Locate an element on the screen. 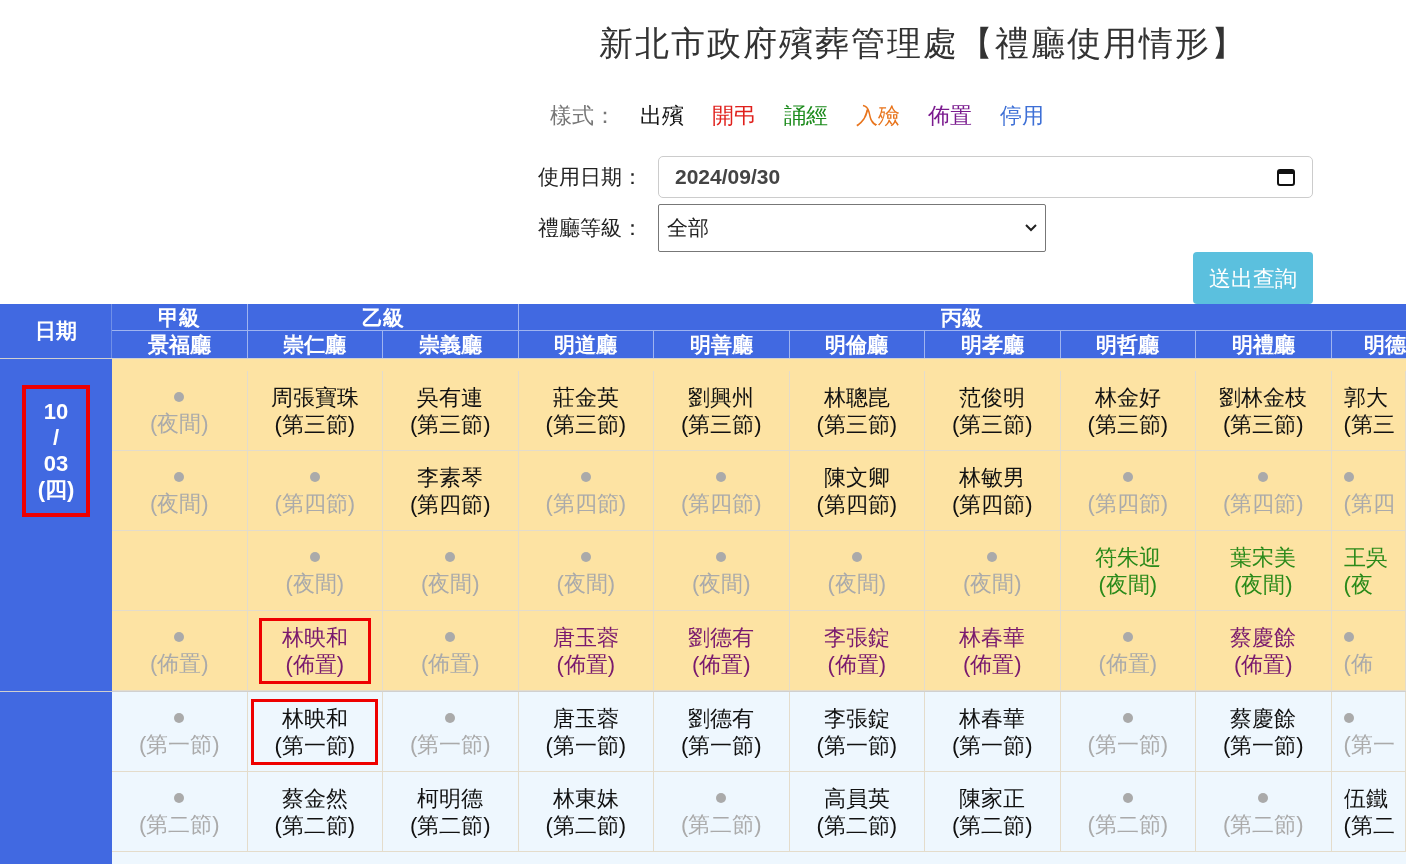 The height and width of the screenshot is (864, 1406). calendar-icon is located at coordinates (1286, 177).